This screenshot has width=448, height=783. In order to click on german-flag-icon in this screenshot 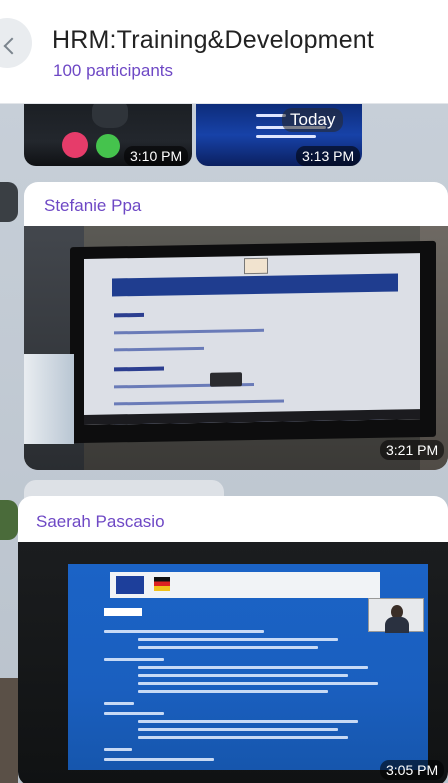, I will do `click(162, 584)`.